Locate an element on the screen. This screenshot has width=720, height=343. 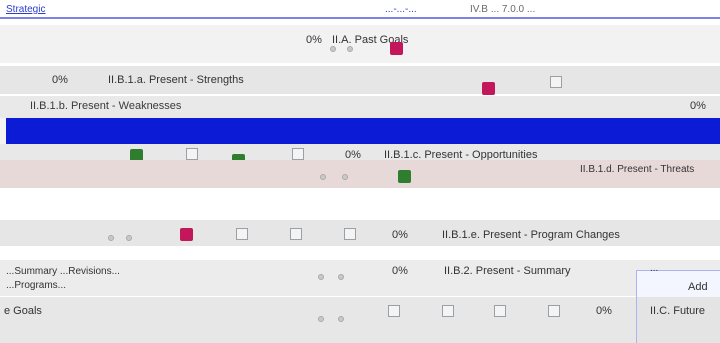
selection-bar is located at coordinates (360, 131).